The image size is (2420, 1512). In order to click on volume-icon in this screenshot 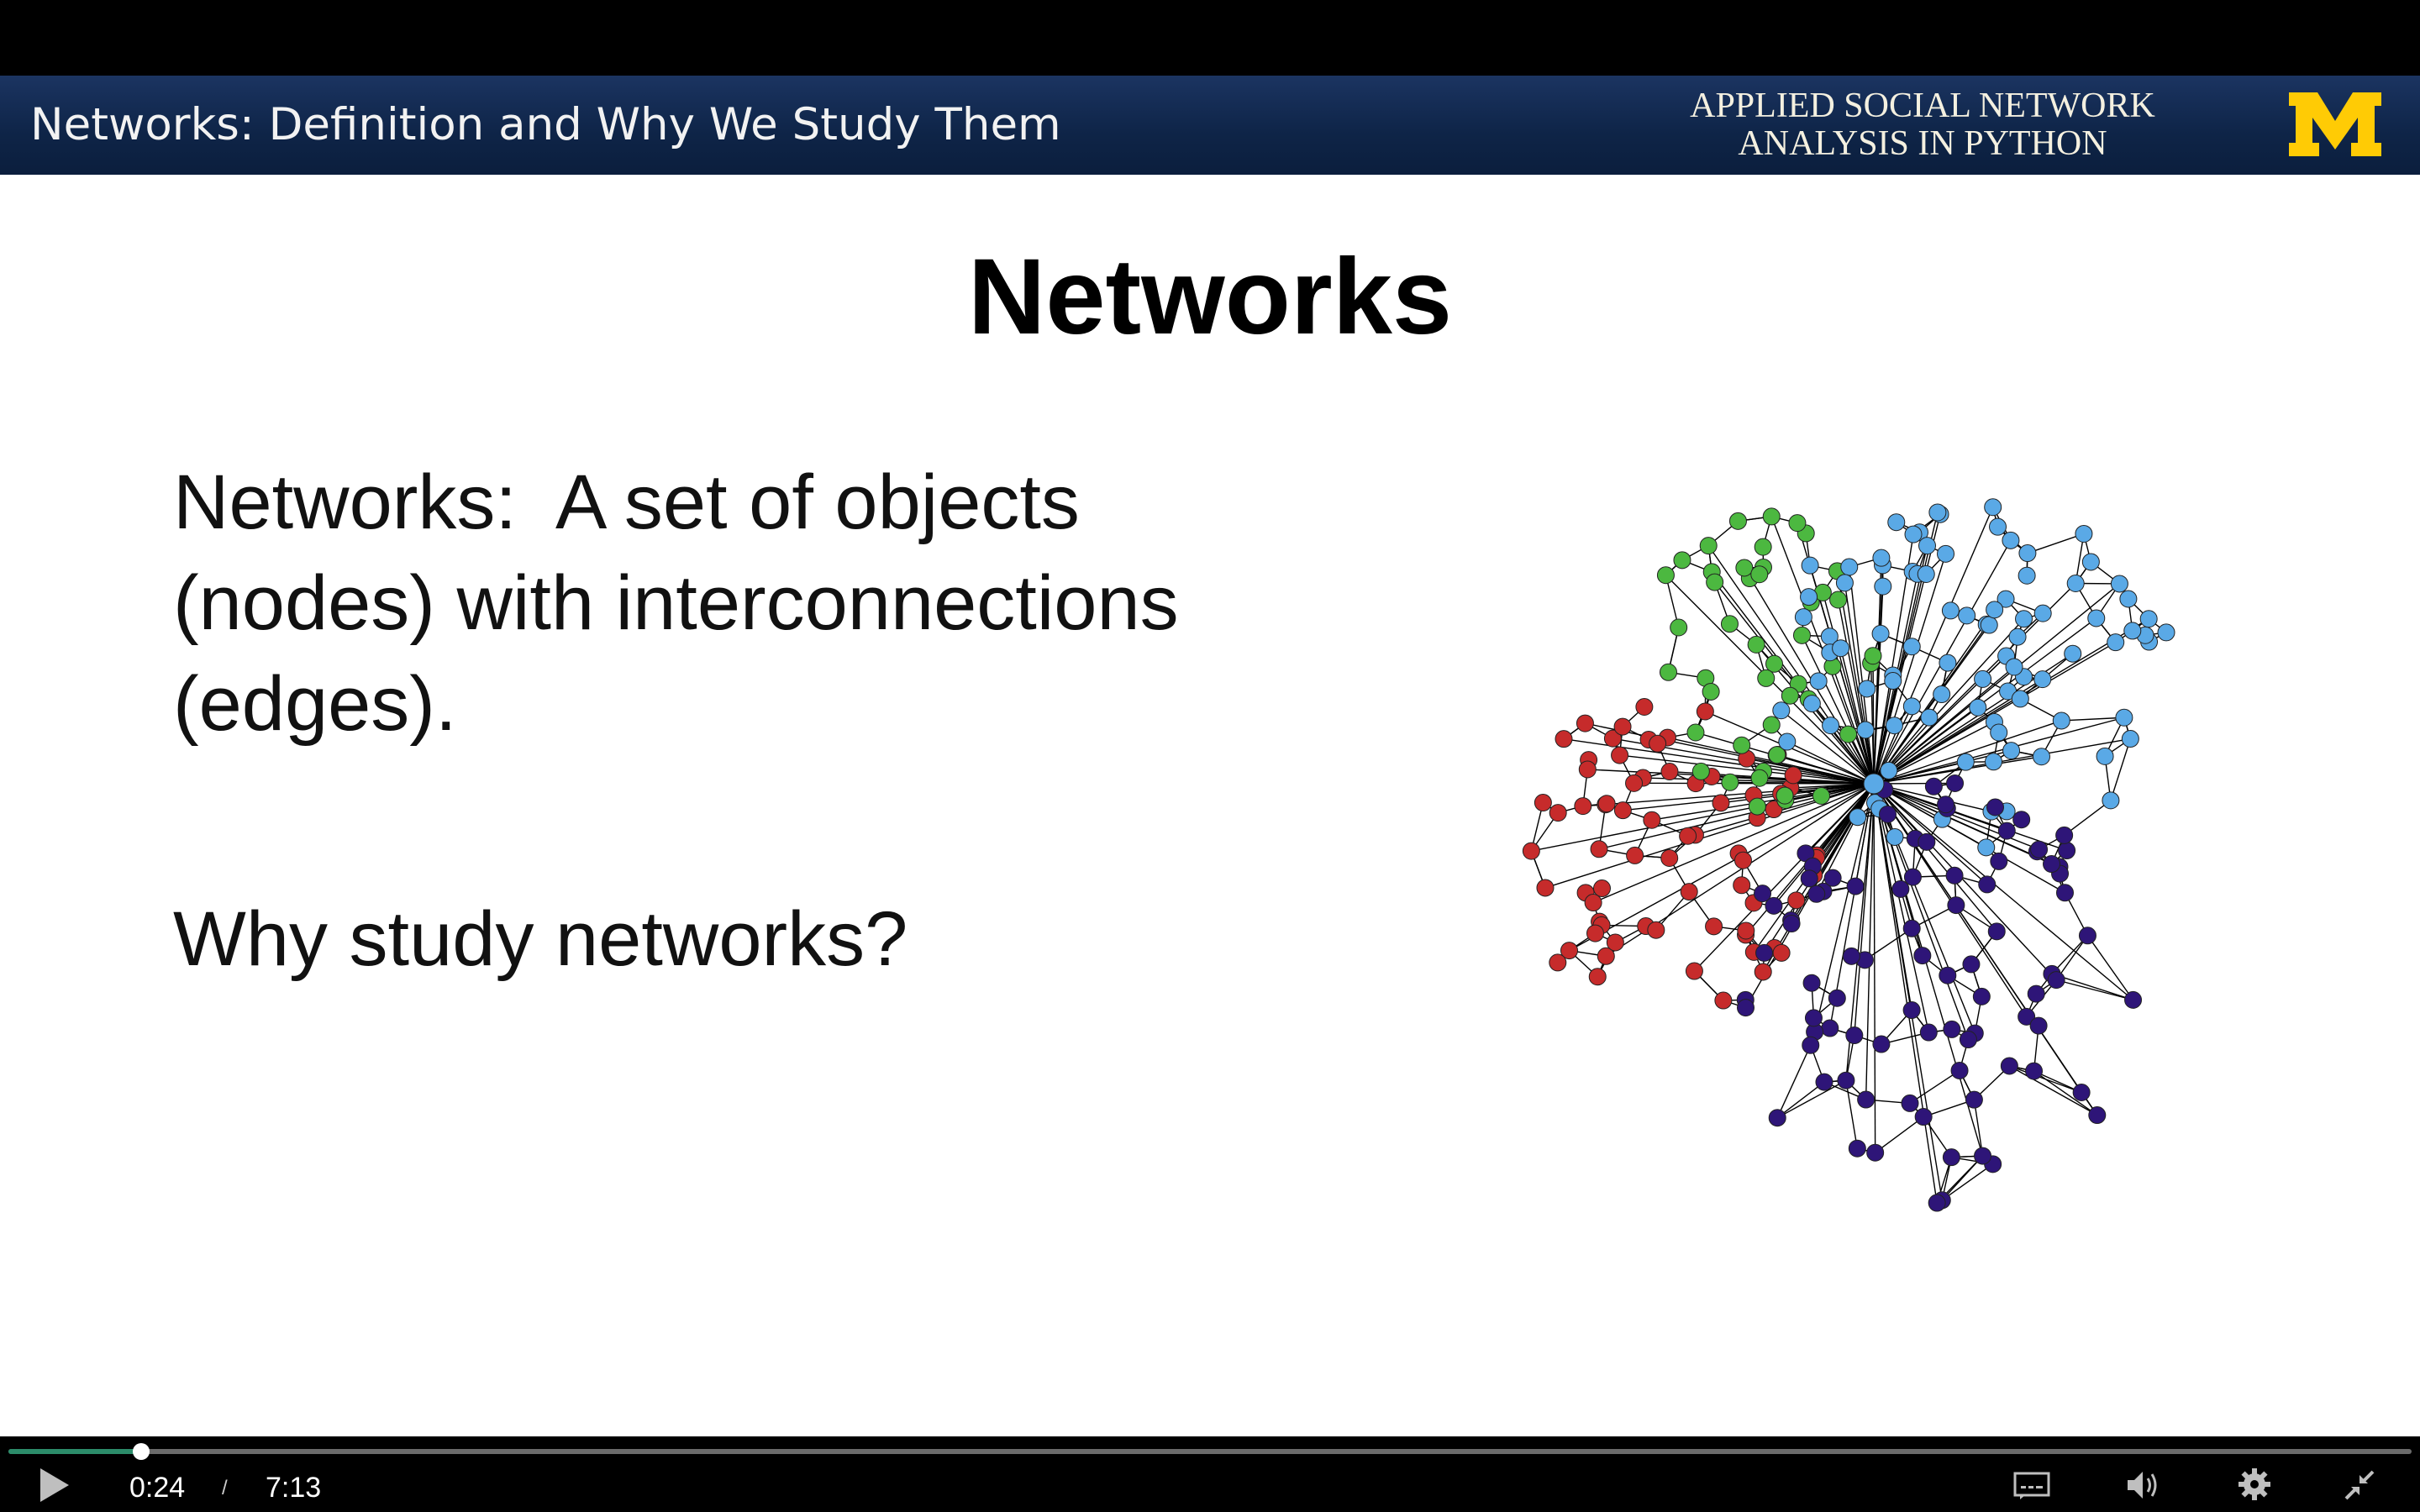, I will do `click(2145, 1485)`.